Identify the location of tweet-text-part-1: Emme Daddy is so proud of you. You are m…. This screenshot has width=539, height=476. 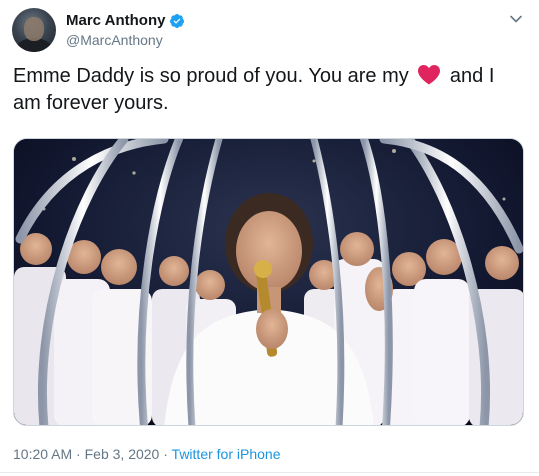
(211, 76).